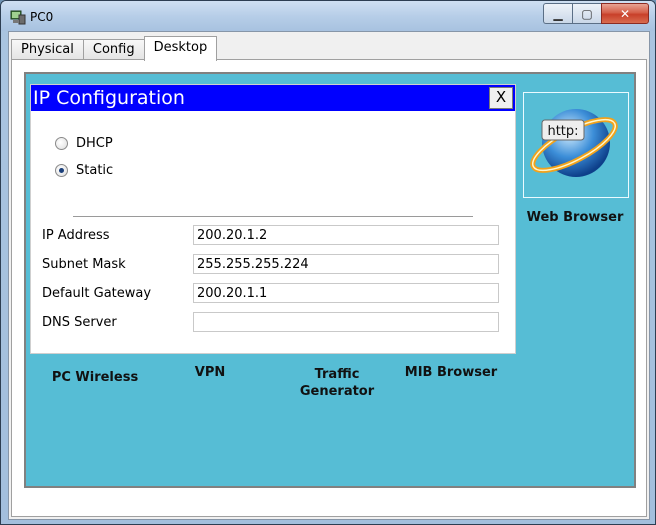 Image resolution: width=656 pixels, height=525 pixels. I want to click on close-button: ✕, so click(625, 13).